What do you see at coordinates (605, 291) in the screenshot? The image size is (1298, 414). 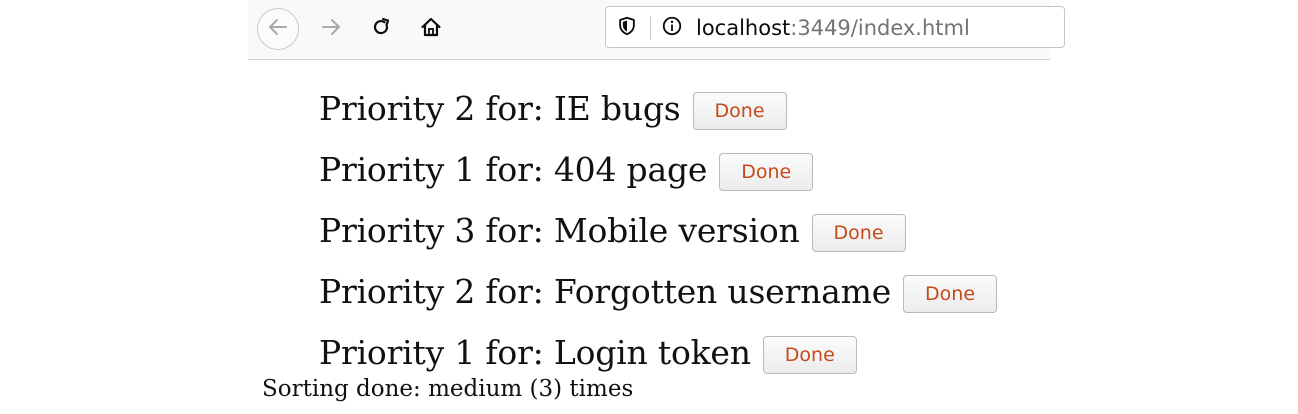 I see `task-text: Priority 2 for: Forgotten username` at bounding box center [605, 291].